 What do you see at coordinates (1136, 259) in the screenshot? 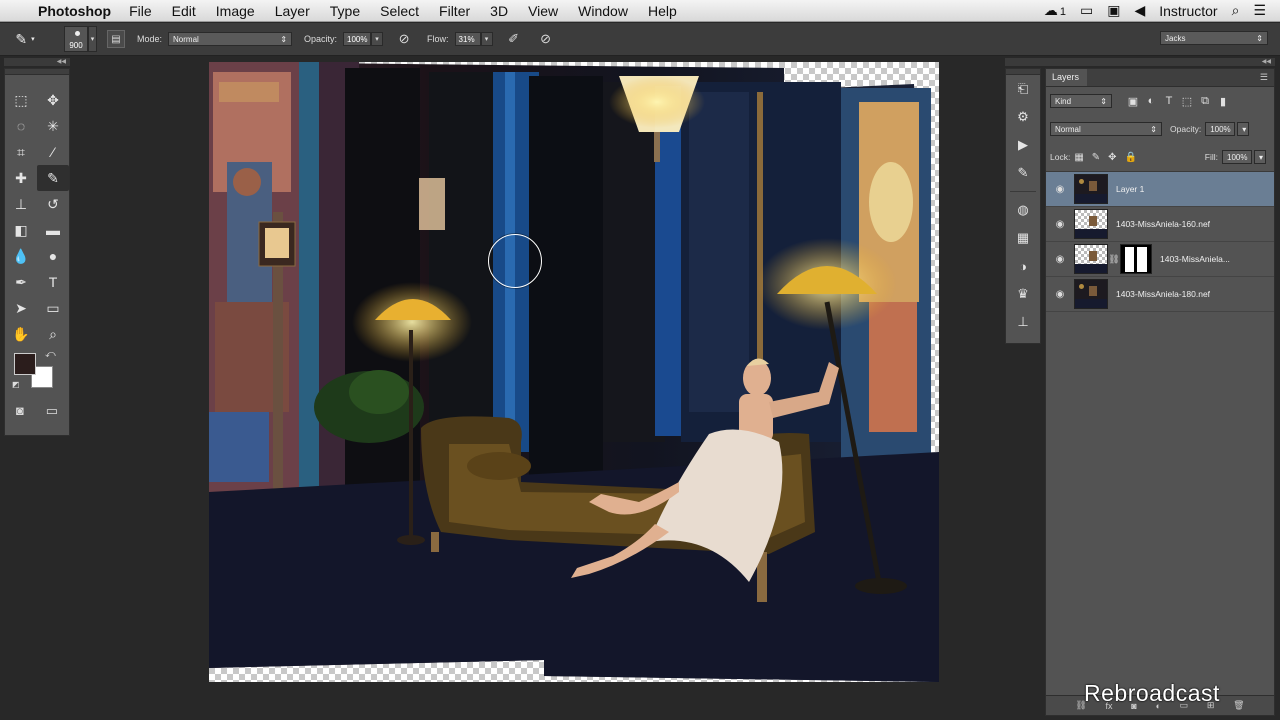
I see `layer-mask-thumbnail` at bounding box center [1136, 259].